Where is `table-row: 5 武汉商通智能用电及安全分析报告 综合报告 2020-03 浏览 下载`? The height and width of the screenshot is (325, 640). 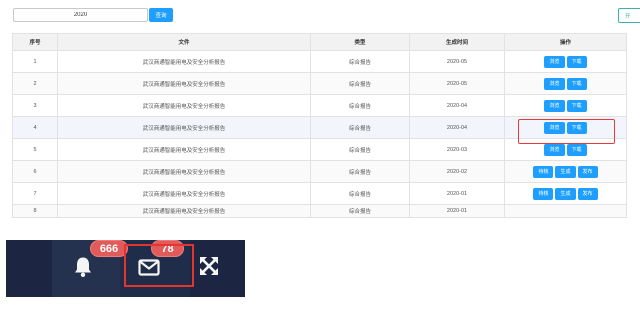
table-row: 5 武汉商通智能用电及安全分析报告 综合报告 2020-03 浏览 下载 is located at coordinates (319, 149).